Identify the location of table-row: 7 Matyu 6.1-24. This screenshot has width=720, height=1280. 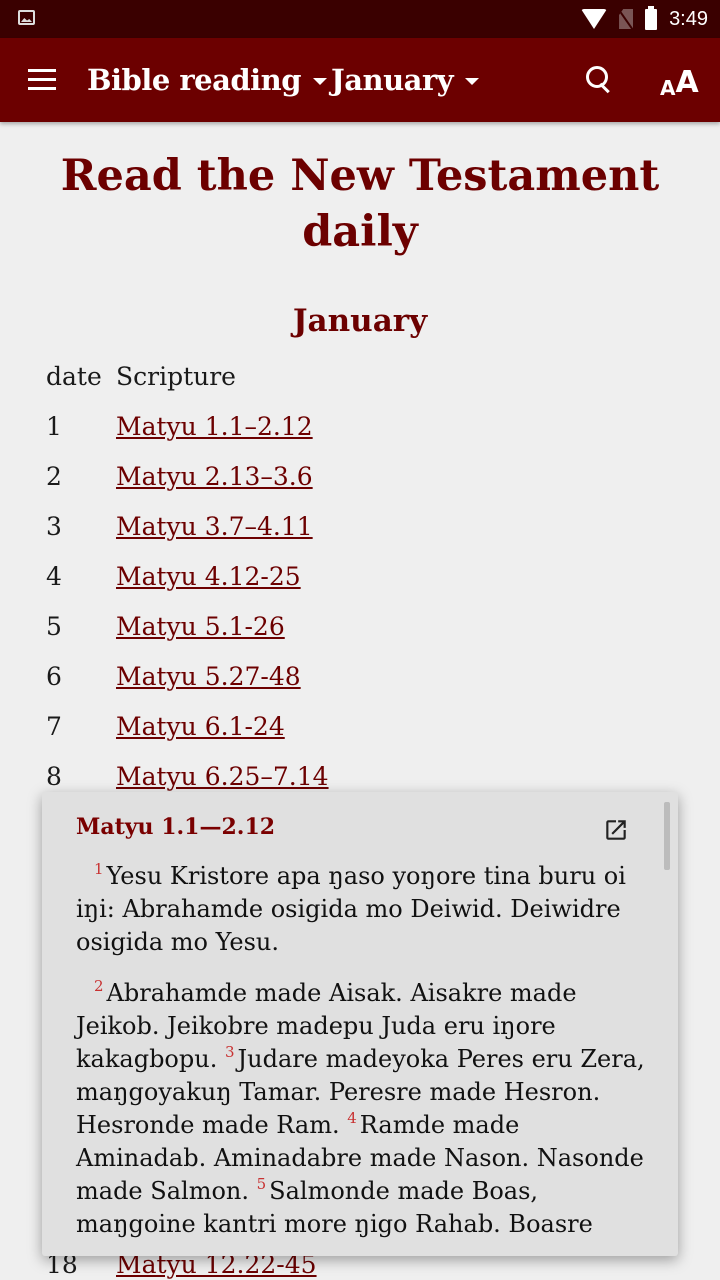
(187, 726).